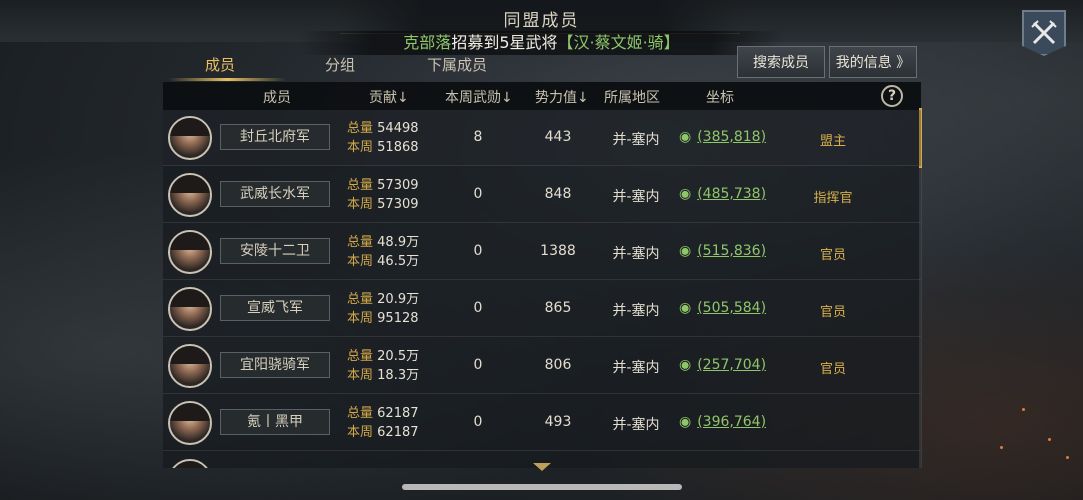 This screenshot has width=1083, height=500. Describe the element at coordinates (632, 98) in the screenshot. I see `col-region: 所属地区` at that location.